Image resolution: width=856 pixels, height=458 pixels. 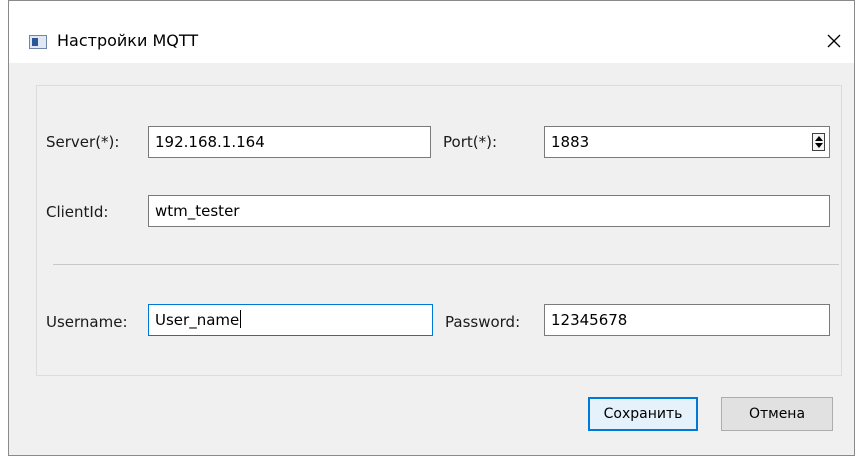 I want to click on spin-up-icon, so click(x=819, y=138).